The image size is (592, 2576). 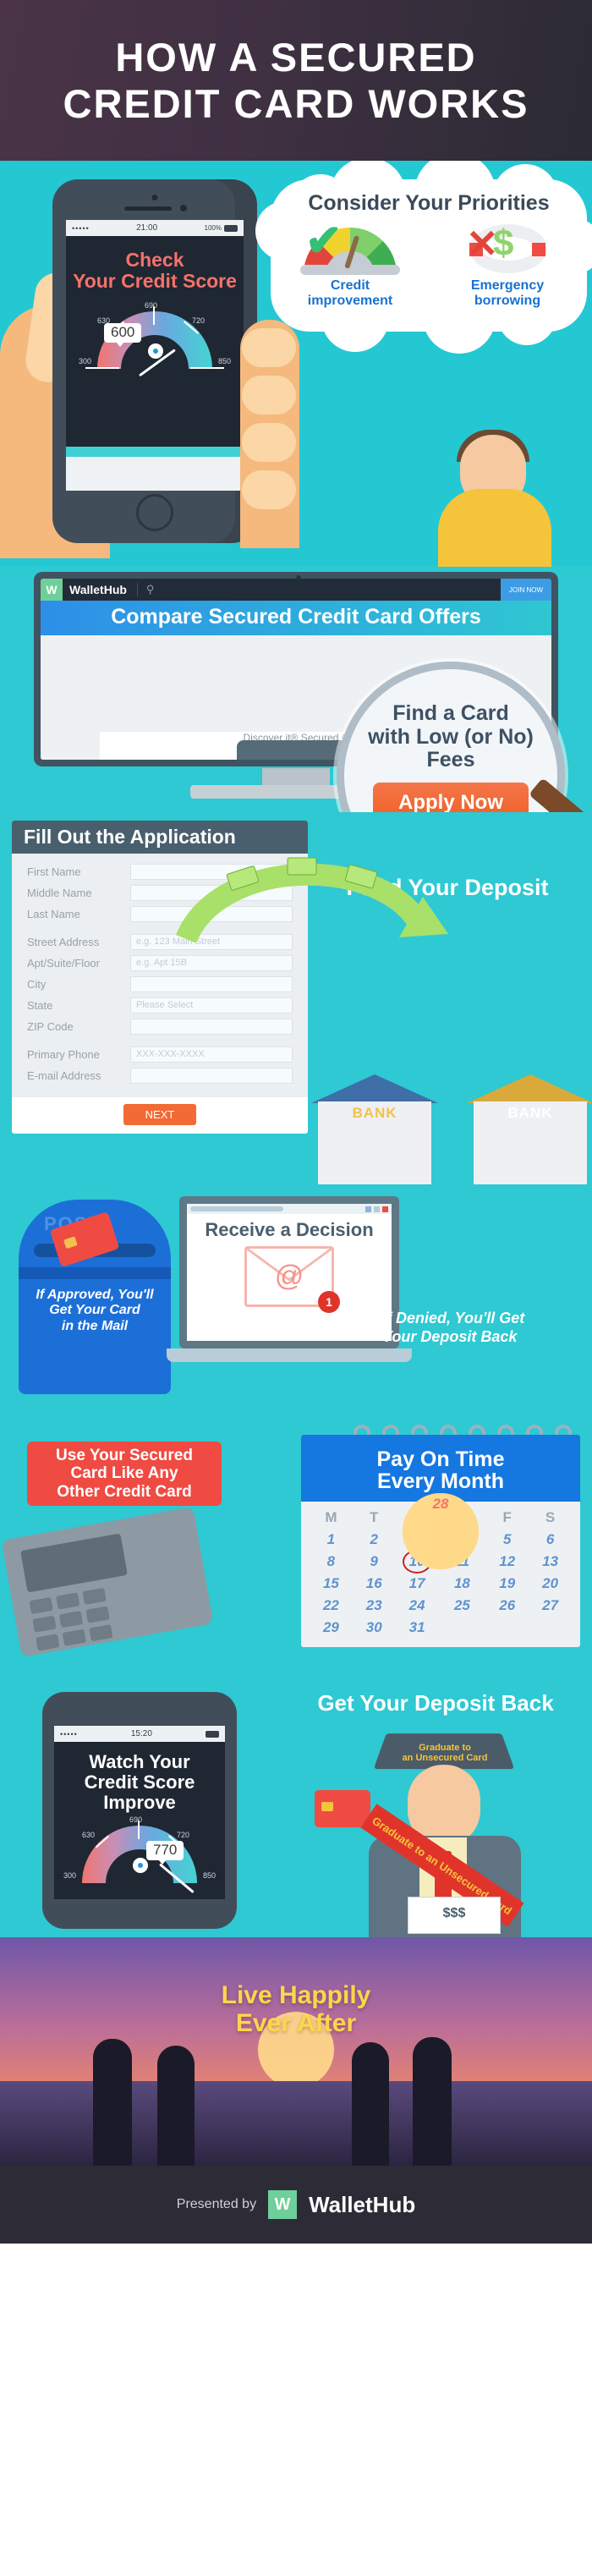 What do you see at coordinates (290, 1355) in the screenshot?
I see `laptop-base` at bounding box center [290, 1355].